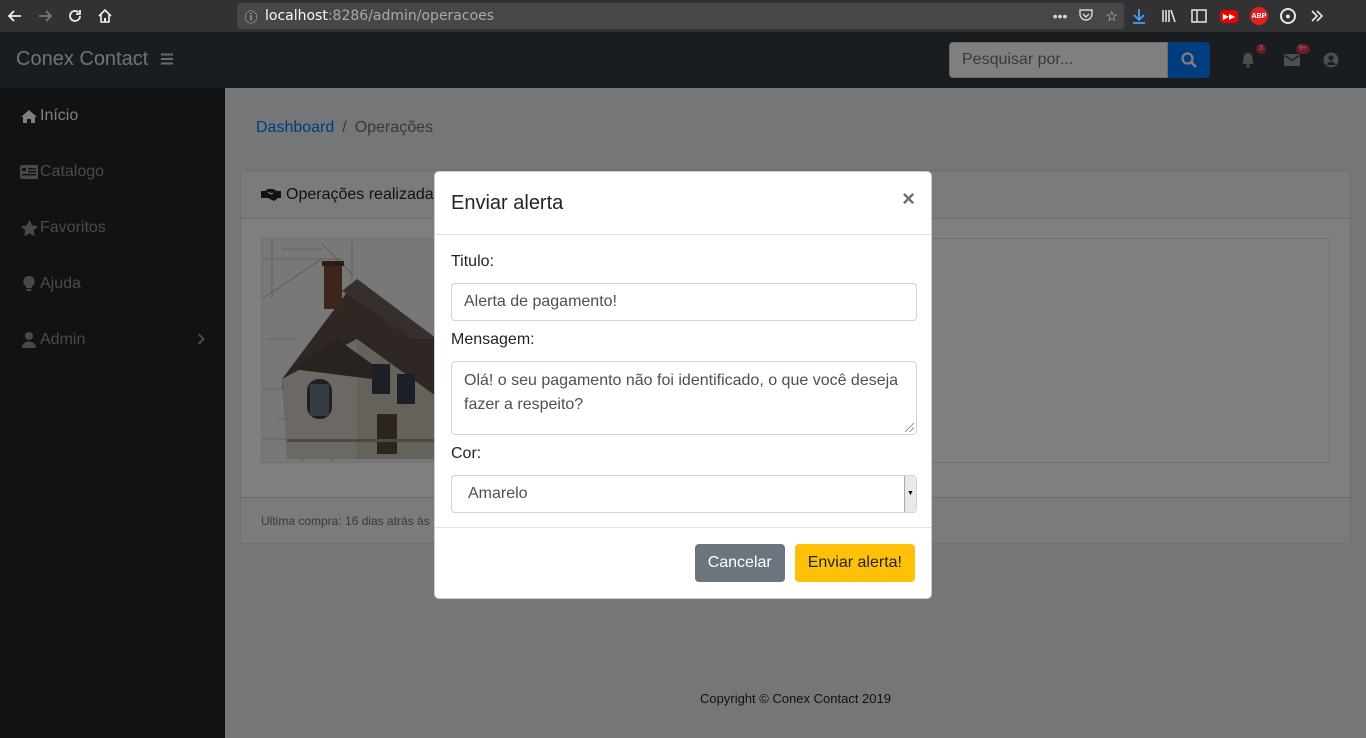 The width and height of the screenshot is (1366, 738). What do you see at coordinates (1111, 16) in the screenshot?
I see `bookmark-star-icon: ☆` at bounding box center [1111, 16].